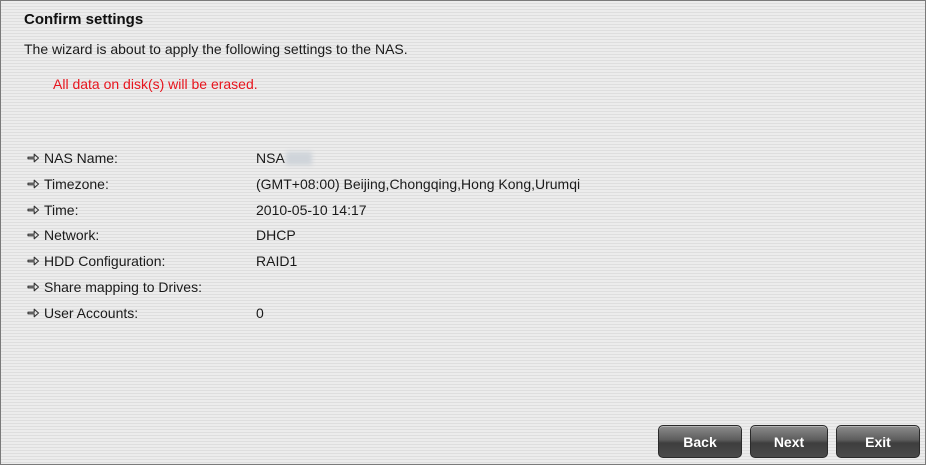  I want to click on setting-label: Timezone:, so click(76, 183).